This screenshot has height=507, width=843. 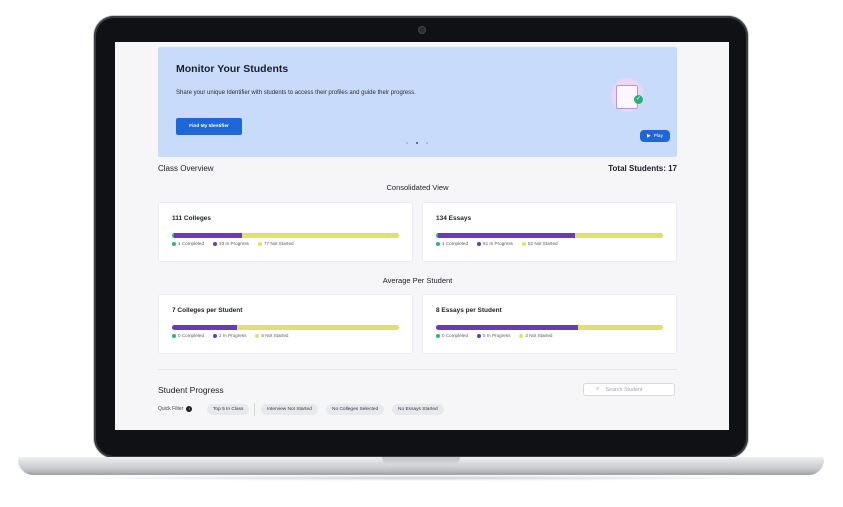 What do you see at coordinates (624, 389) in the screenshot?
I see `search-placeholder: Search Student` at bounding box center [624, 389].